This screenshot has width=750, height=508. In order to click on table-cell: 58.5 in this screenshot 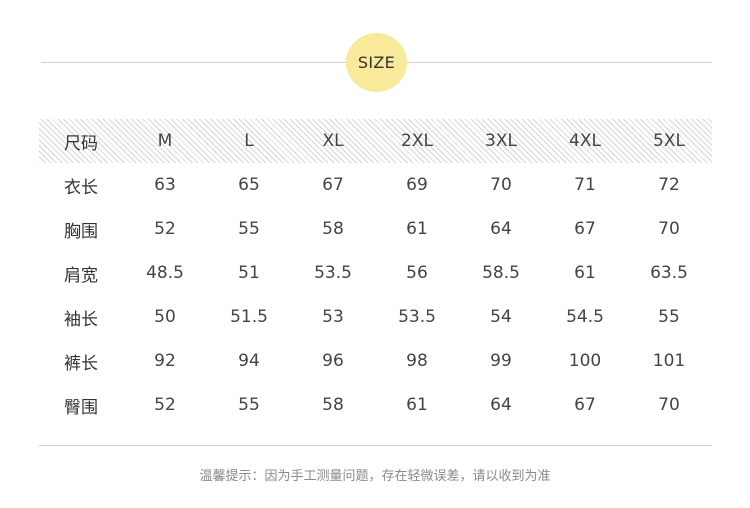, I will do `click(501, 273)`.